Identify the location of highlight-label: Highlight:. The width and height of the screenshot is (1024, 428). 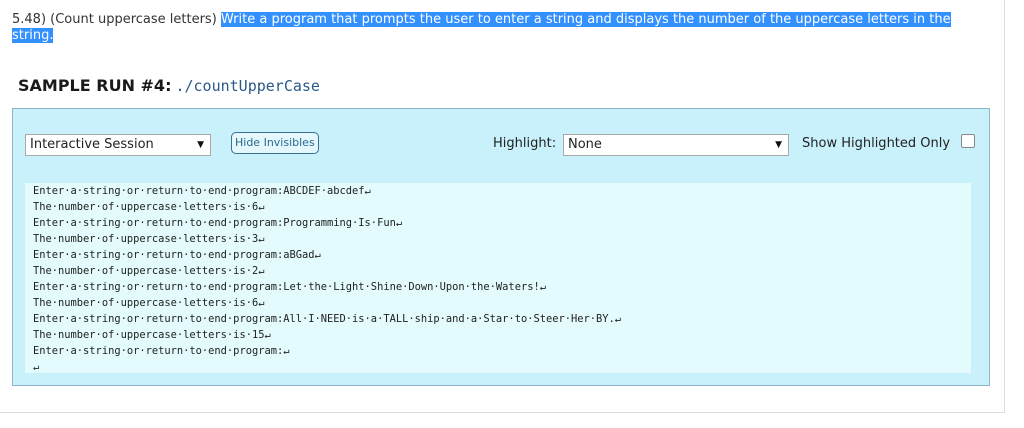
(525, 143).